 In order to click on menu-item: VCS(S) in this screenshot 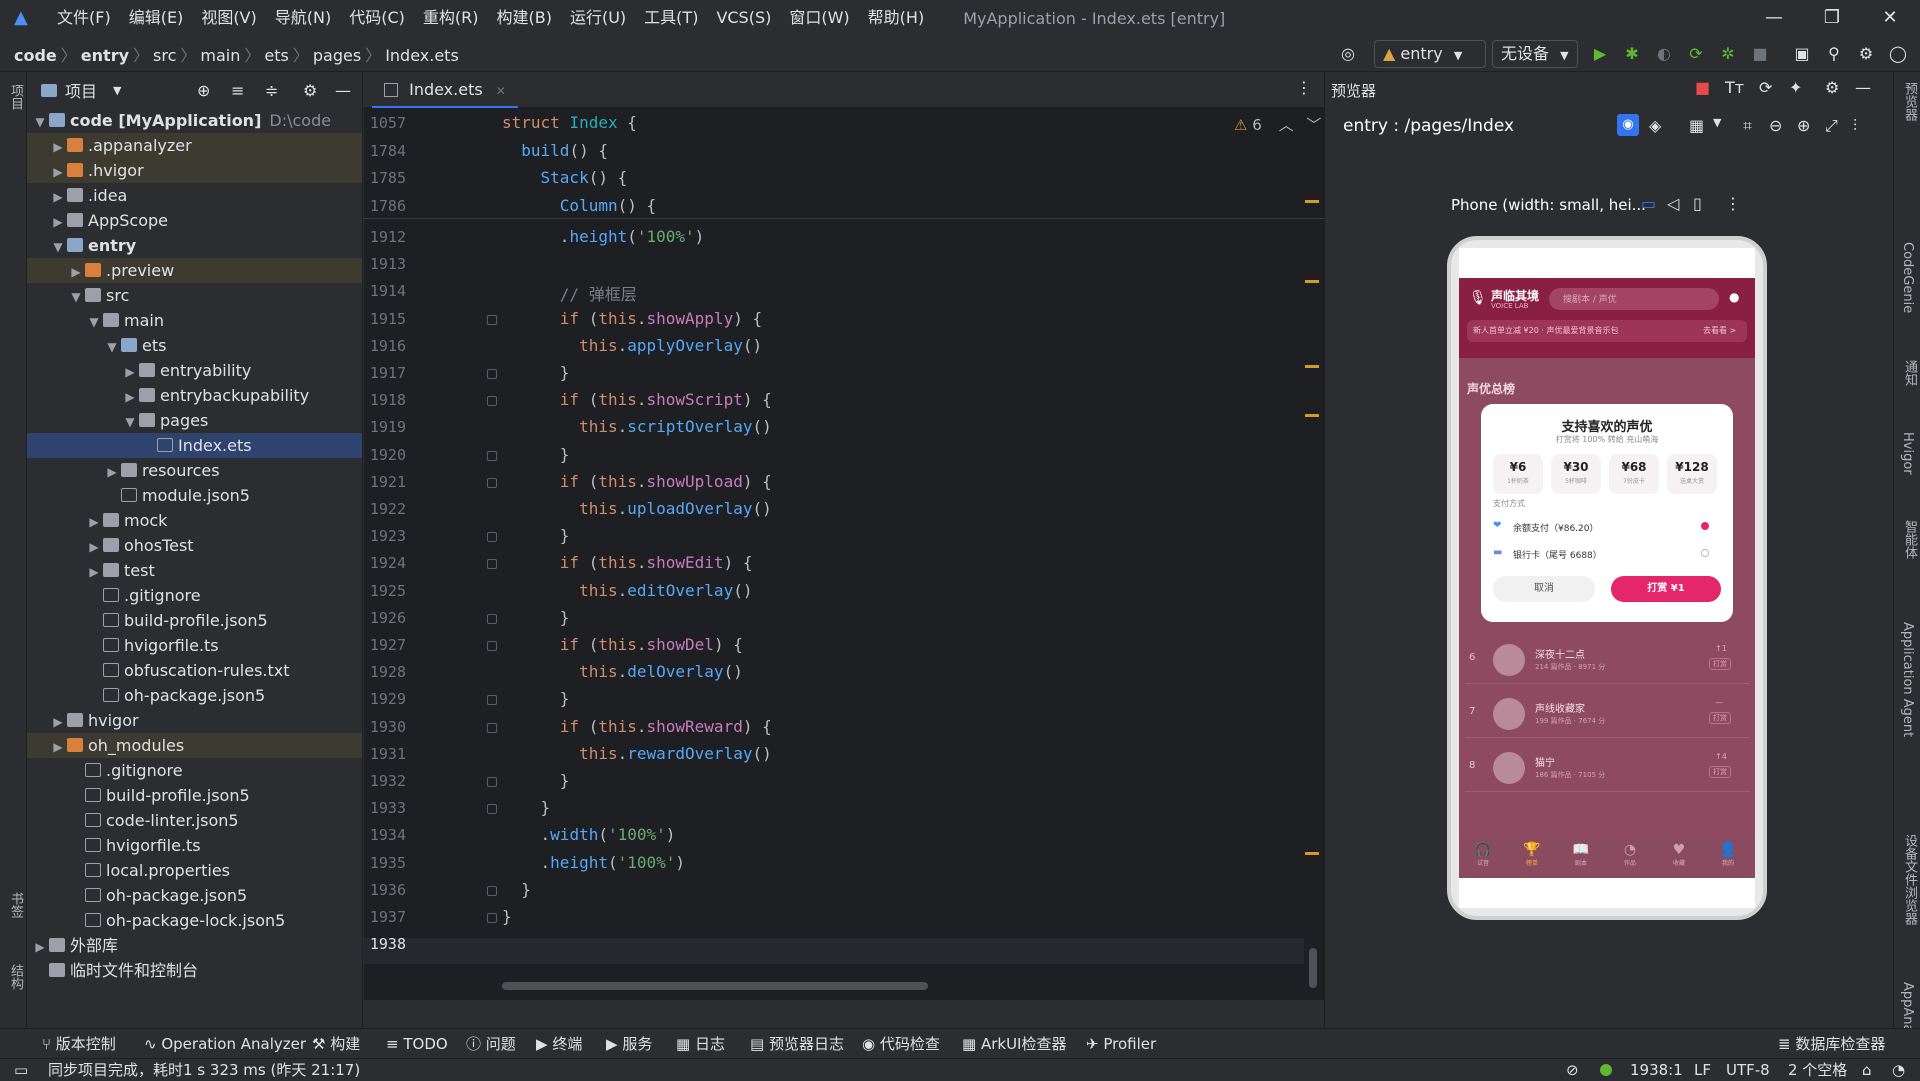, I will do `click(743, 18)`.